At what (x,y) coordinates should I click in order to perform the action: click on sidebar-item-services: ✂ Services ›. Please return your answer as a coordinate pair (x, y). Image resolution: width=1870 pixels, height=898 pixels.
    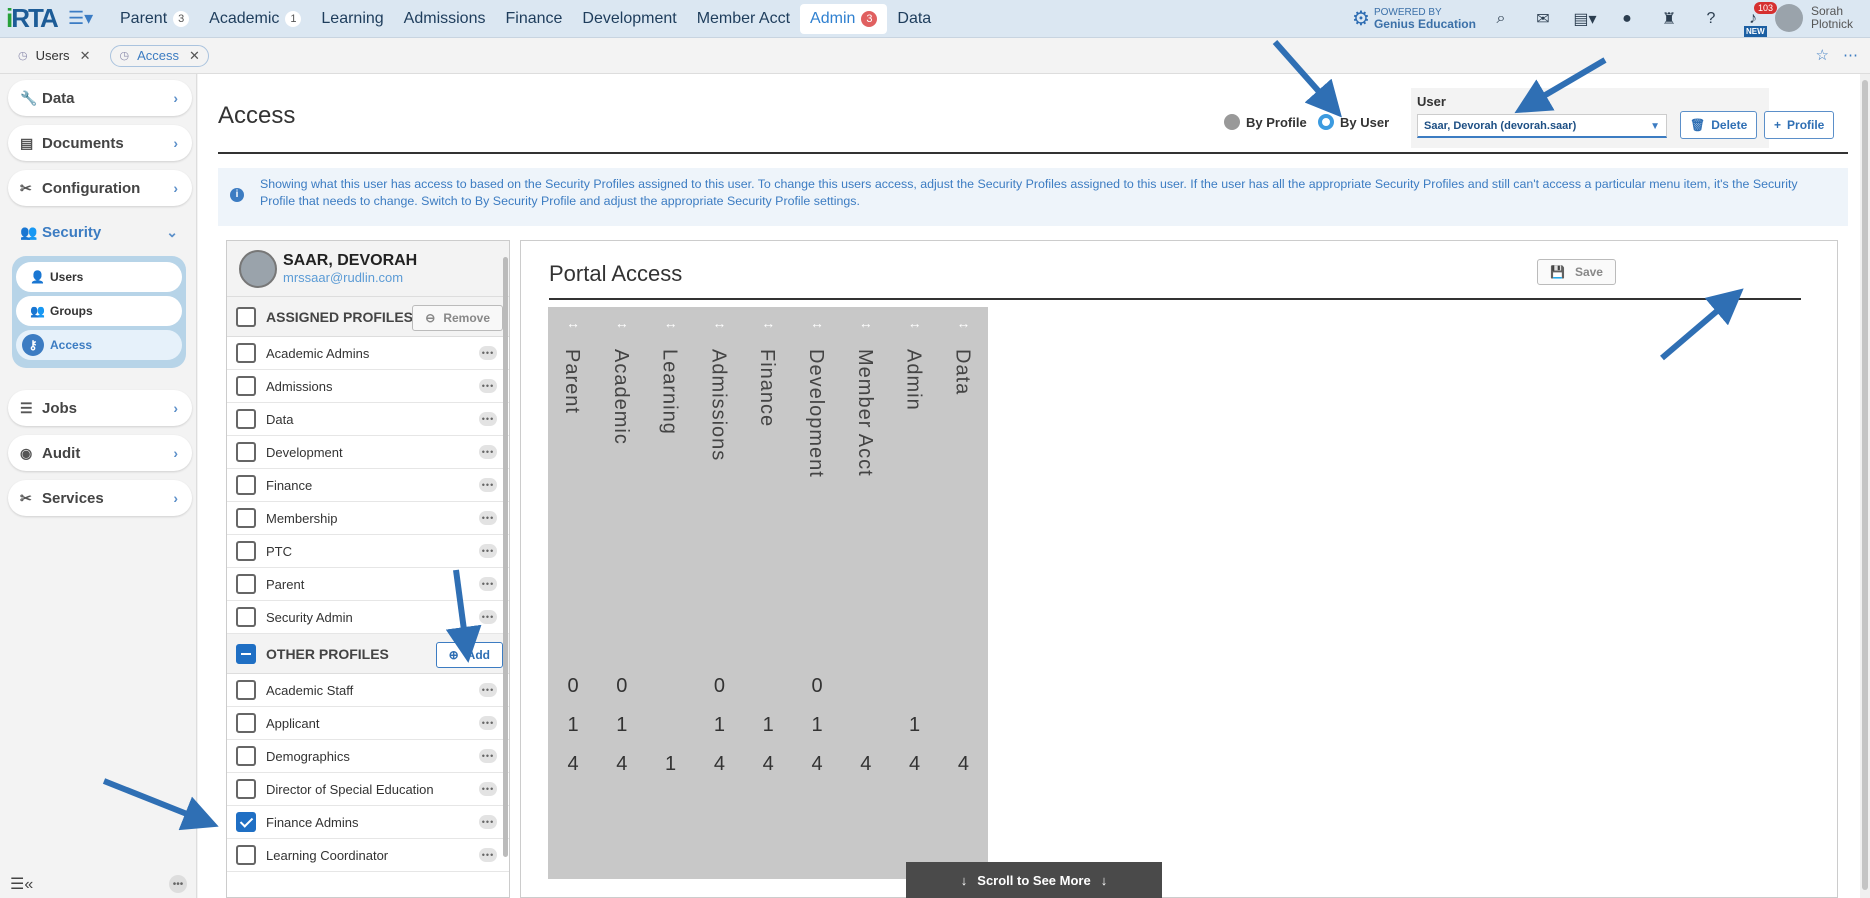
    Looking at the image, I should click on (100, 498).